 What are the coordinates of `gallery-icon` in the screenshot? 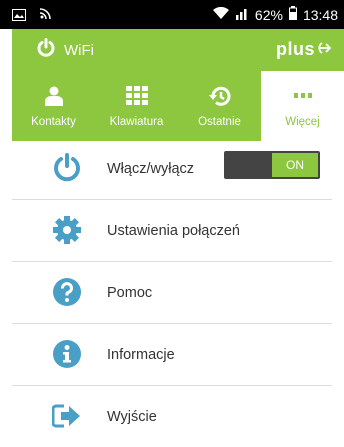 It's located at (19, 16).